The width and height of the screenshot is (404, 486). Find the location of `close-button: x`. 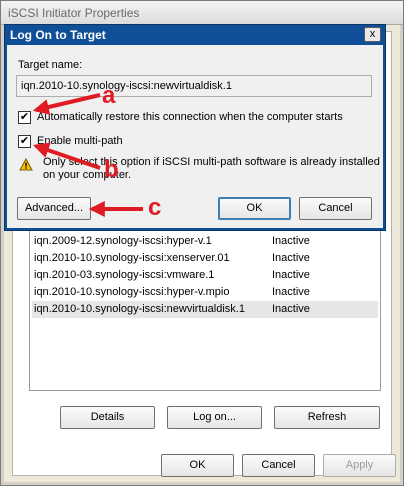

close-button: x is located at coordinates (372, 34).